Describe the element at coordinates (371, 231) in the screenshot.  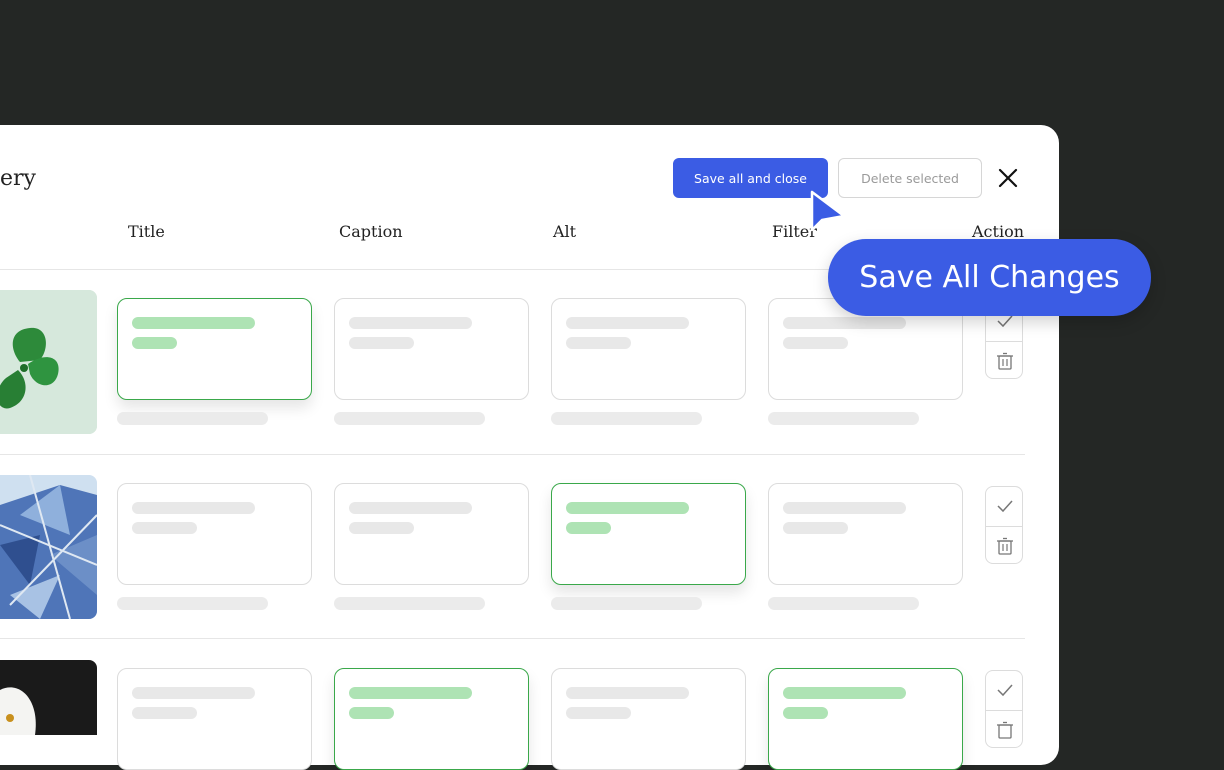
I see `column-header-caption: Caption` at that location.